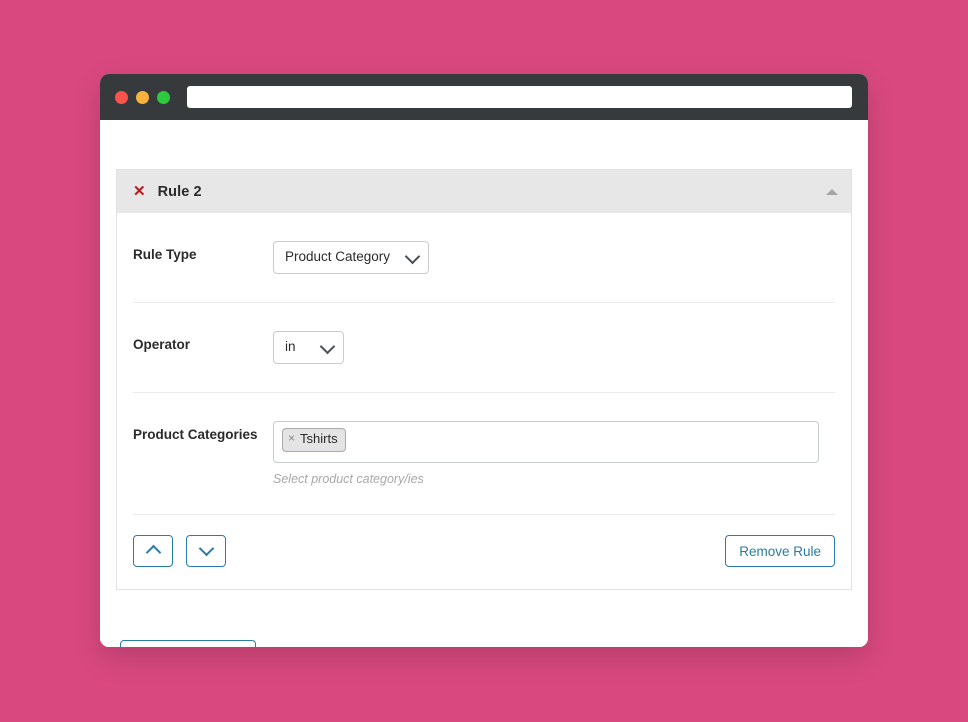 The height and width of the screenshot is (722, 968). I want to click on maximize-window-dot, so click(163, 97).